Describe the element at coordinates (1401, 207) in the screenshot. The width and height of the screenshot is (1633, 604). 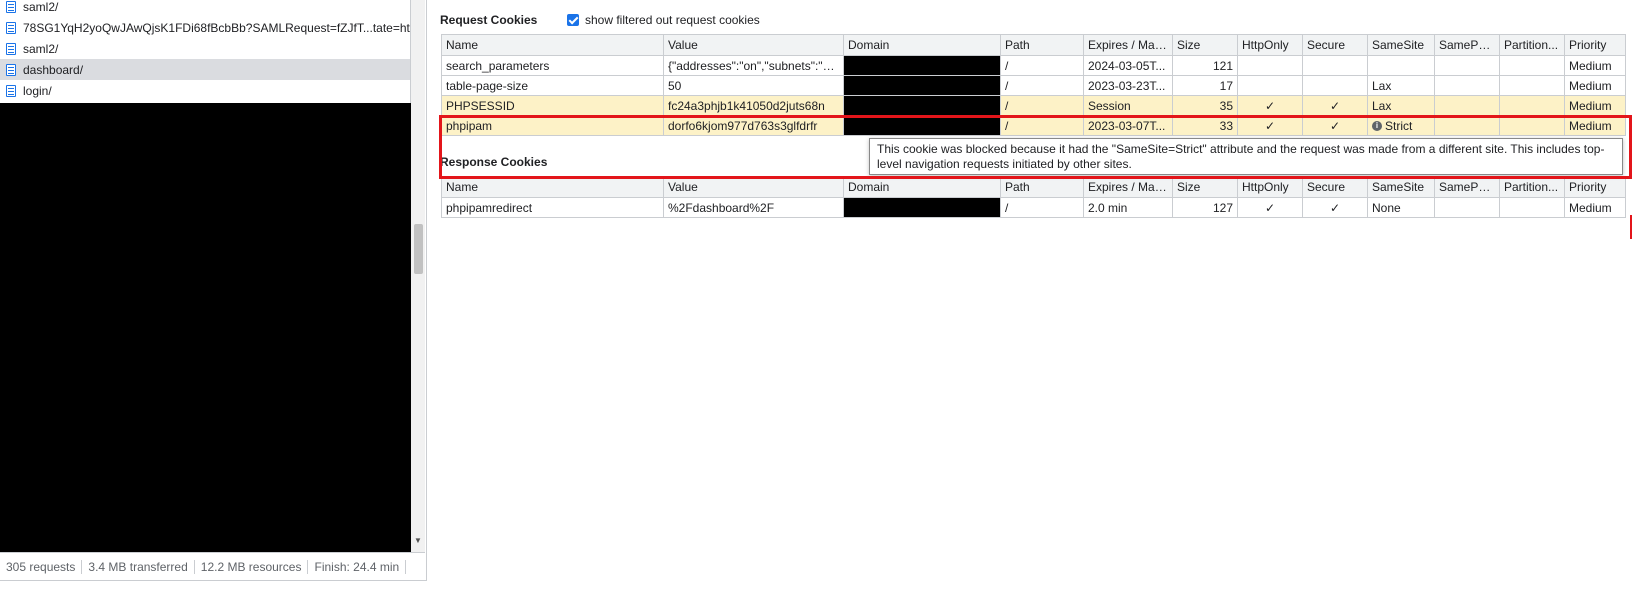
I see `cookie-samesite: None` at that location.